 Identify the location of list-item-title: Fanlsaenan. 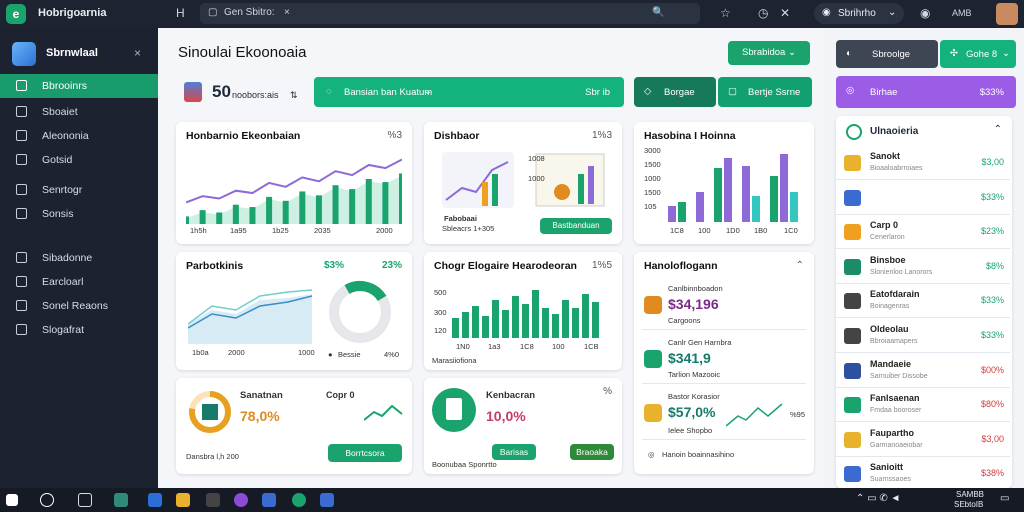
(895, 398).